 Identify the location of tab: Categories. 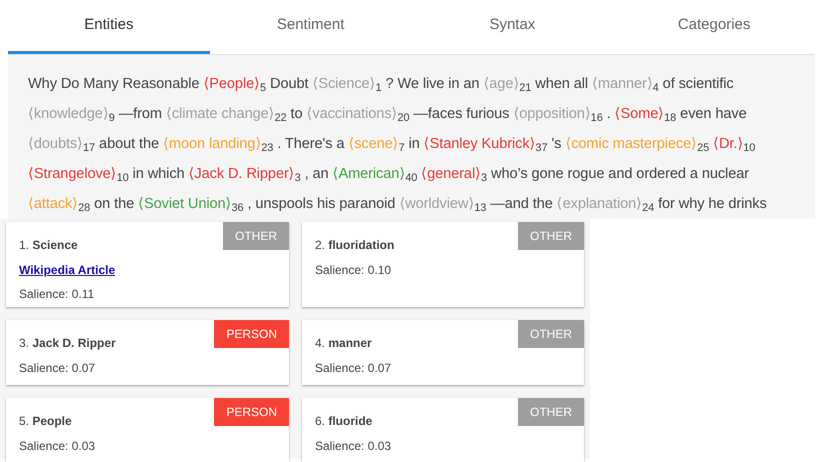
(714, 27).